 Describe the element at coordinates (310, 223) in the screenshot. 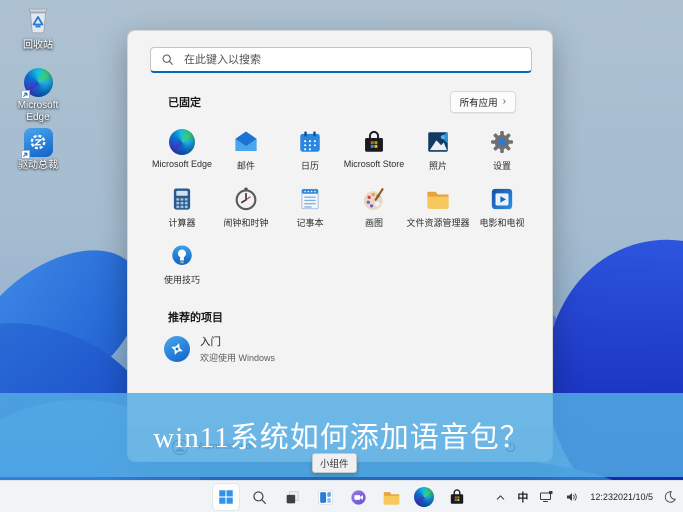

I see `app-tile-label: 记事本` at that location.